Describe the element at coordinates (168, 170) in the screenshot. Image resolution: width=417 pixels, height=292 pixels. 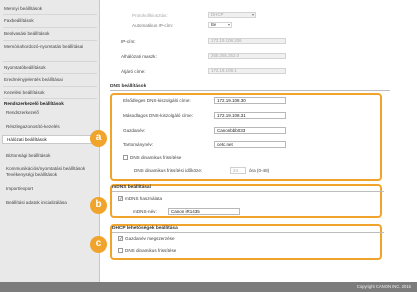
I see `dns-update-interval-label: DNS dinamikus frissítési időköze:` at that location.